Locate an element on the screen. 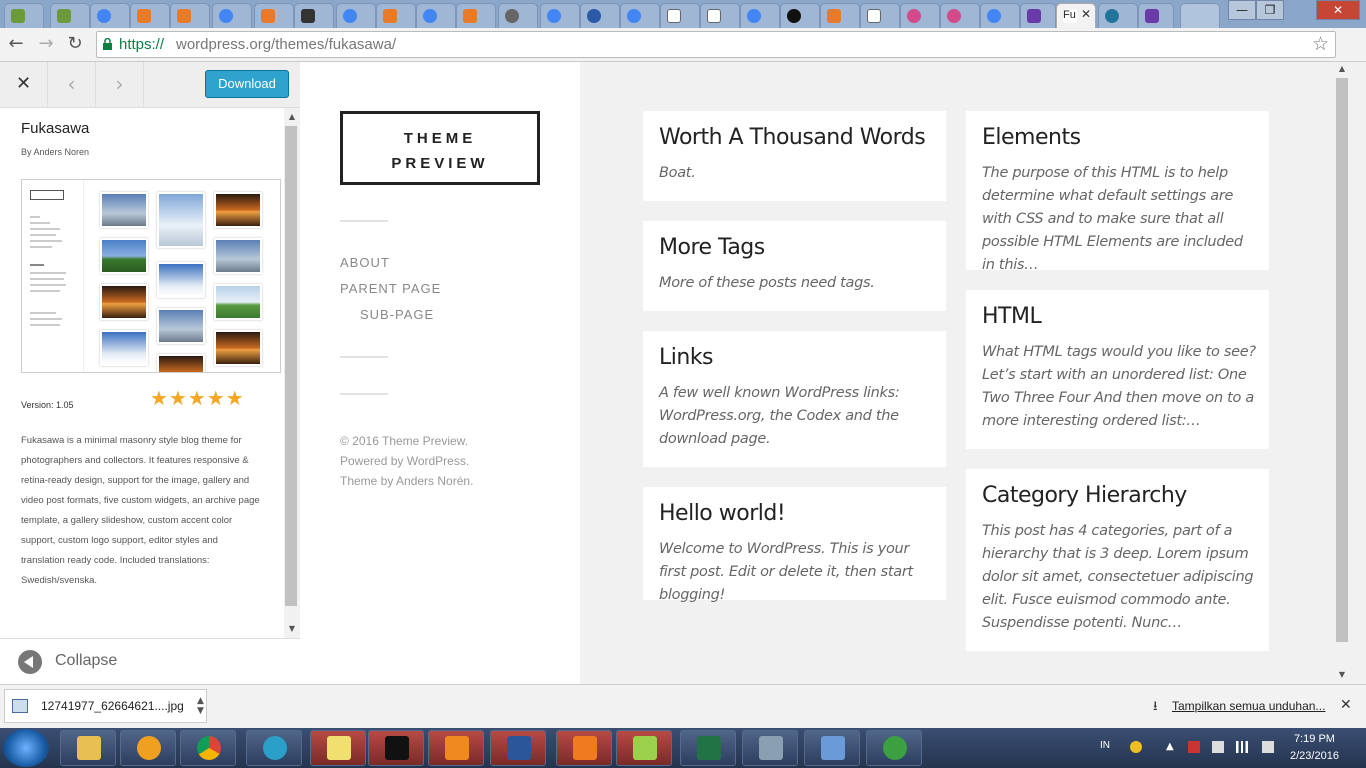  minimize-button: — is located at coordinates (1242, 10).